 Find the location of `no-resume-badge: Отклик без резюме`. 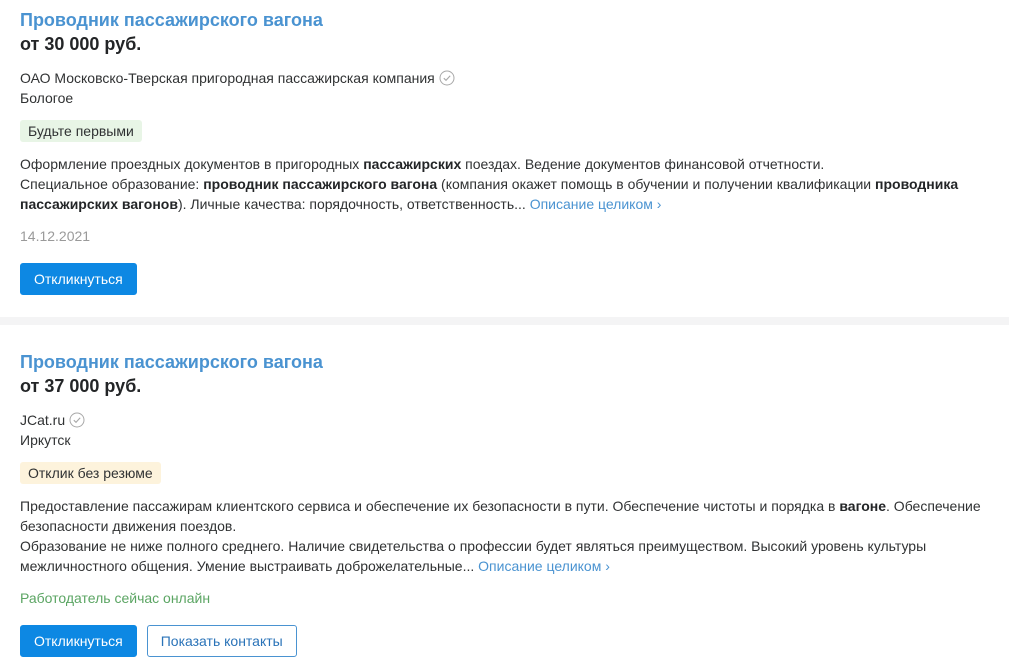

no-resume-badge: Отклик без резюме is located at coordinates (90, 473).